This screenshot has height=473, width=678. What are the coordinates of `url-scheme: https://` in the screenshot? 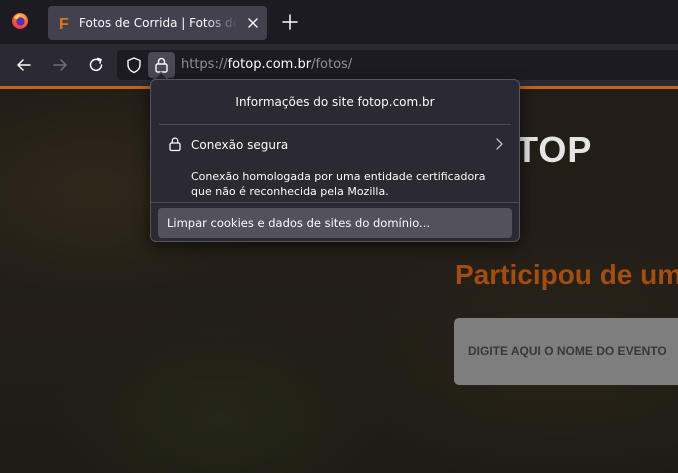 It's located at (204, 64).